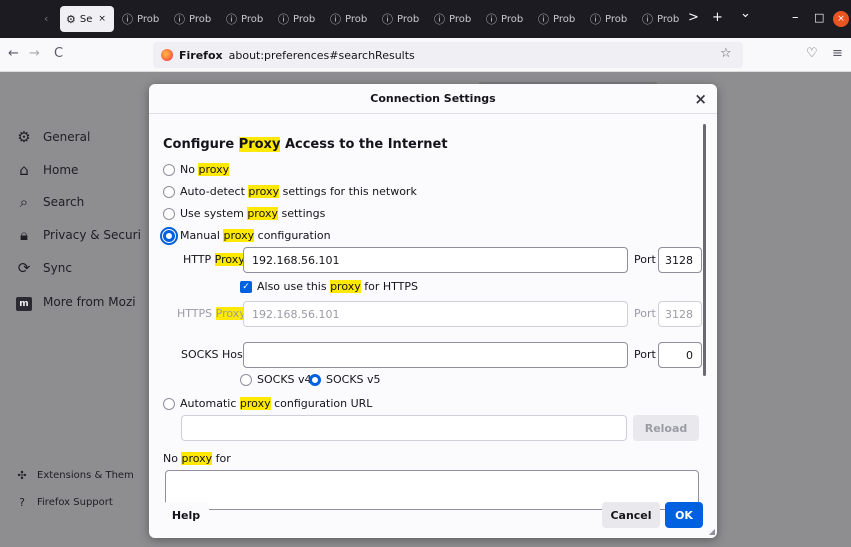 The image size is (851, 547). I want to click on label-text: for, so click(221, 458).